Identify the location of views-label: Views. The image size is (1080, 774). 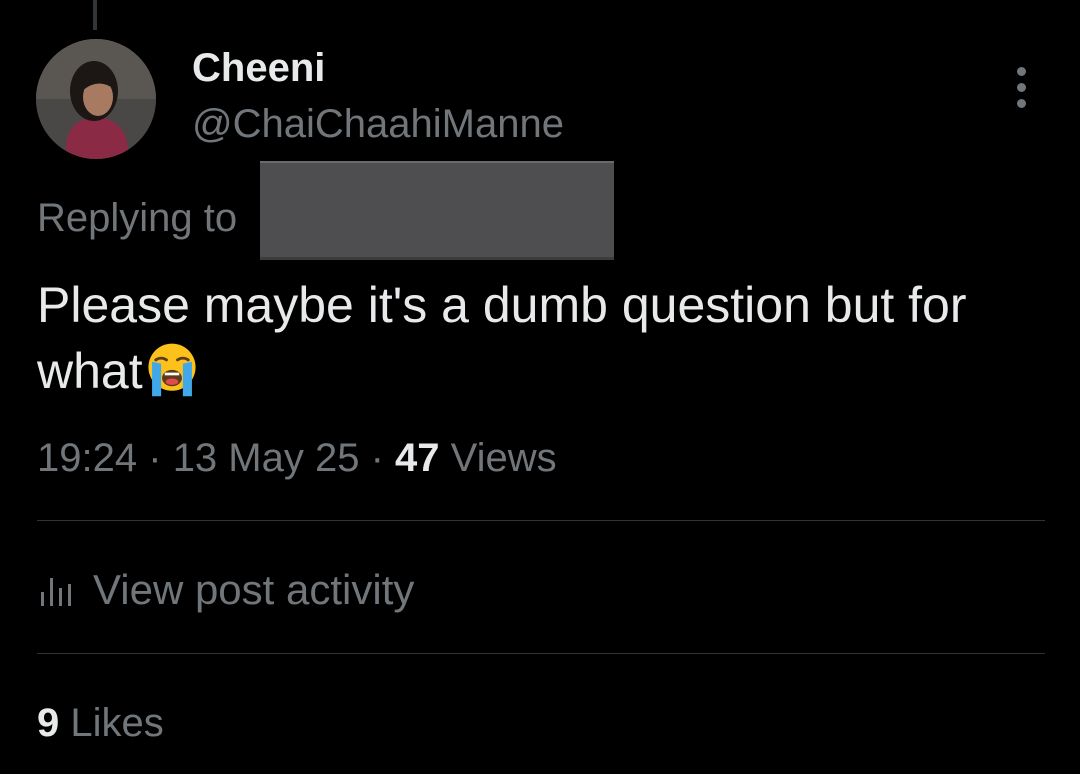
(503, 458).